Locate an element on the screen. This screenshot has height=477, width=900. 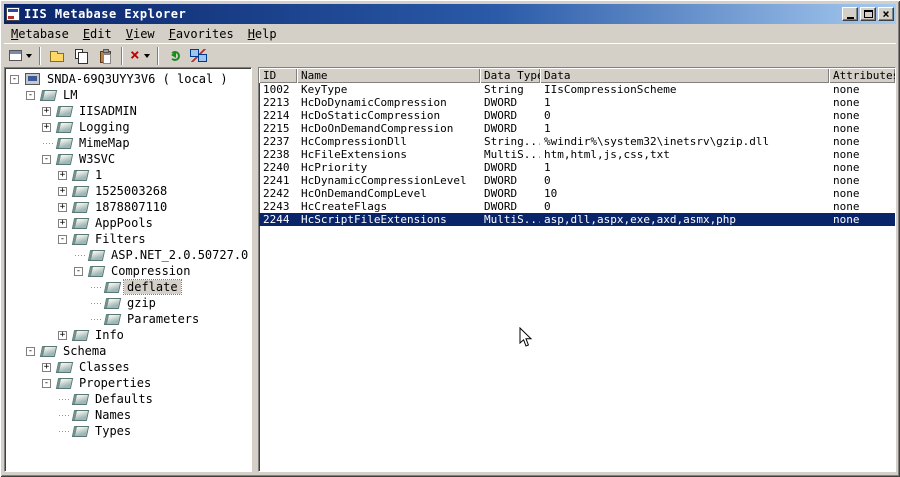
menu-view: View is located at coordinates (140, 34).